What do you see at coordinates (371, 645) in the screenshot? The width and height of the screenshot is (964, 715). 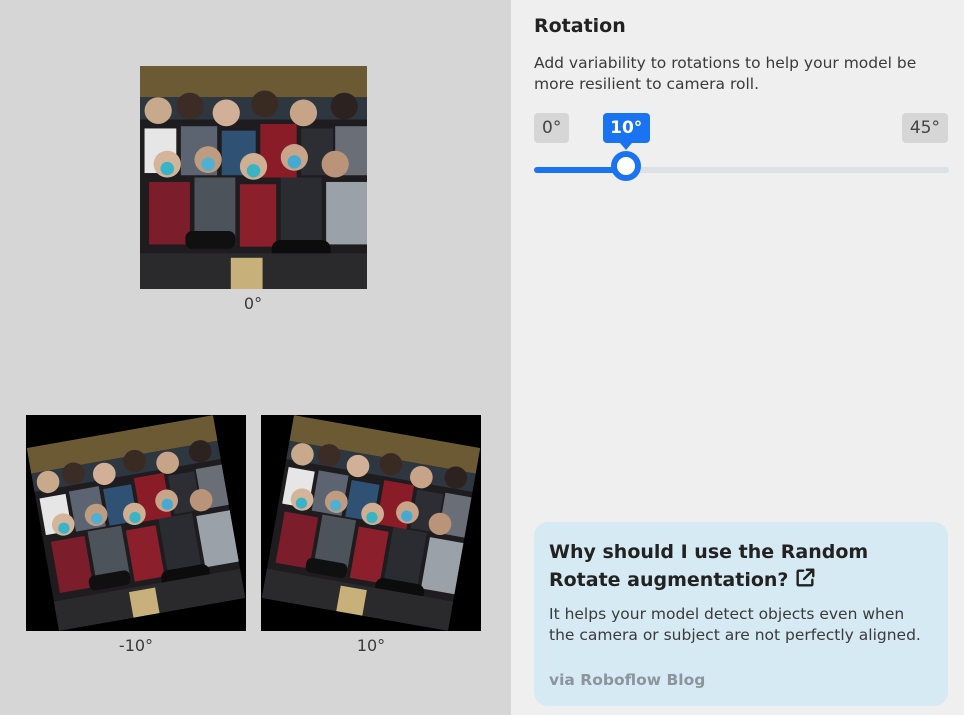 I see `preview-caption: 10°` at bounding box center [371, 645].